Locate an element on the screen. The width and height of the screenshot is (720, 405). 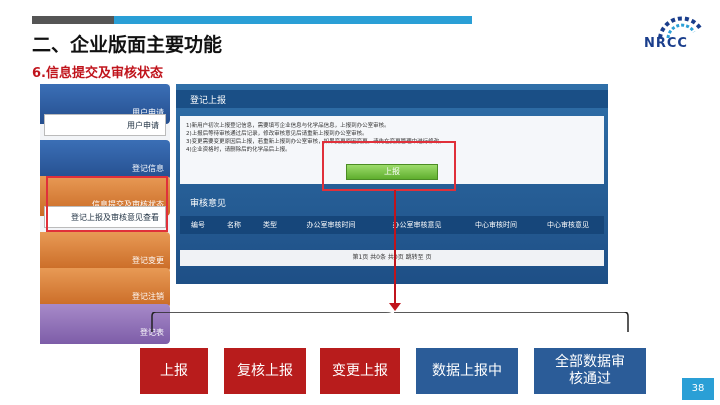
table-header: 编号 名称 类型 办公室审核时间 办公室审核意见 中心审核时间 中心审核意见 is located at coordinates (392, 225).